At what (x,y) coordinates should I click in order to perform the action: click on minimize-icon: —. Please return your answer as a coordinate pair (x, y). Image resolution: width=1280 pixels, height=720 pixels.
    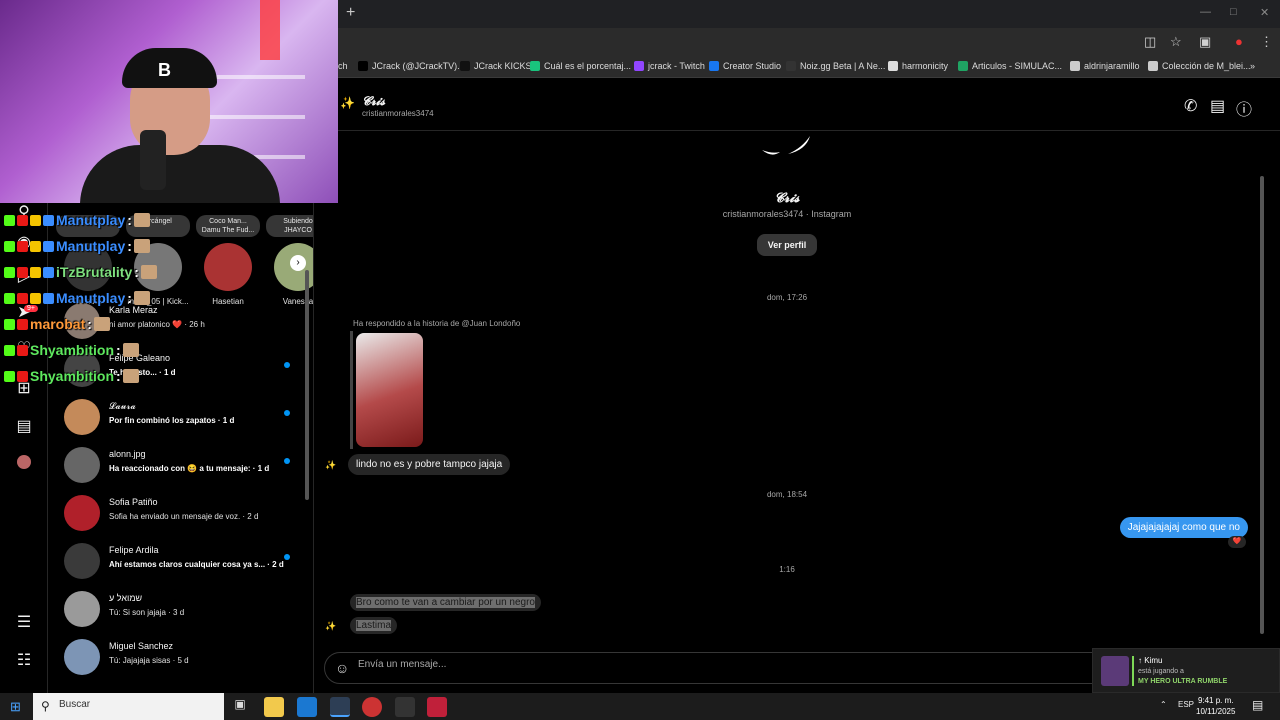
    Looking at the image, I should click on (1205, 12).